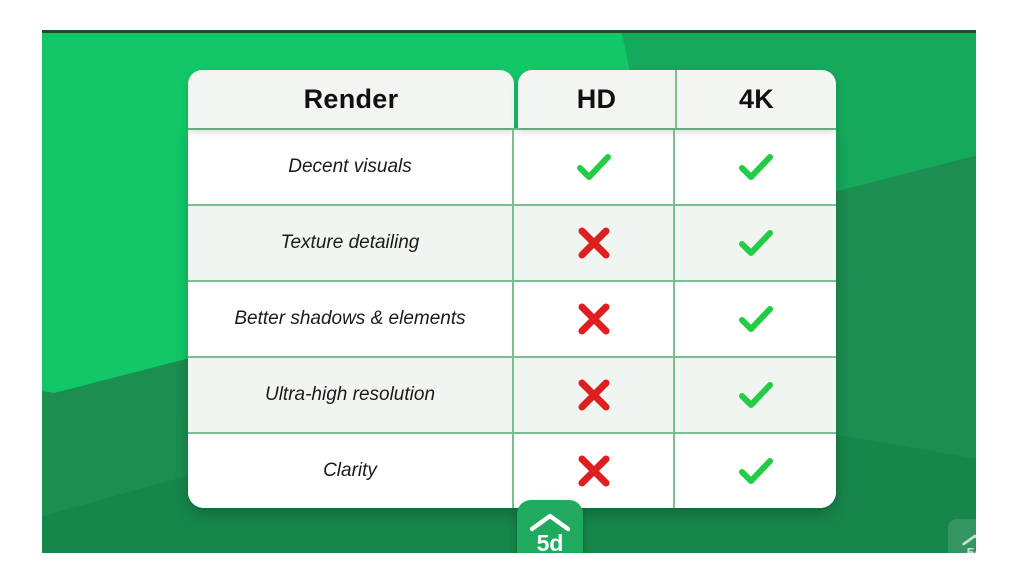 The height and width of the screenshot is (582, 1024). What do you see at coordinates (509, 31) in the screenshot?
I see `slide-top-rule` at bounding box center [509, 31].